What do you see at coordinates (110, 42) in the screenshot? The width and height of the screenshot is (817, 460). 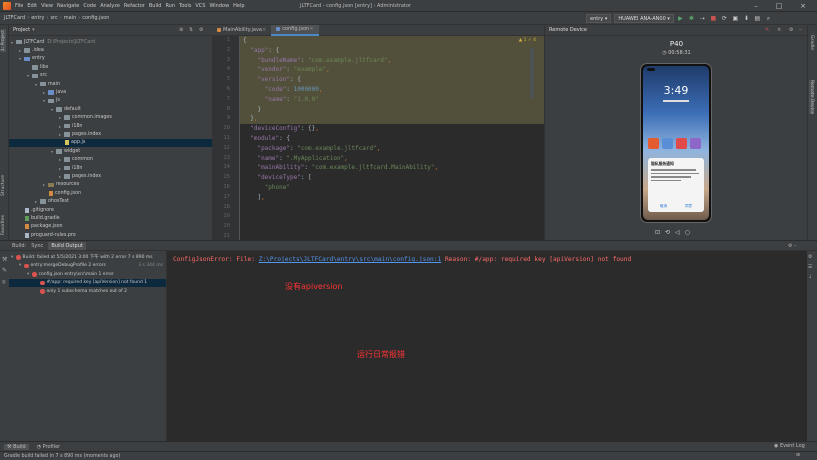 I see `tree-item: ▾ JLTFCard D:\Projects\JLTFCard` at bounding box center [110, 42].